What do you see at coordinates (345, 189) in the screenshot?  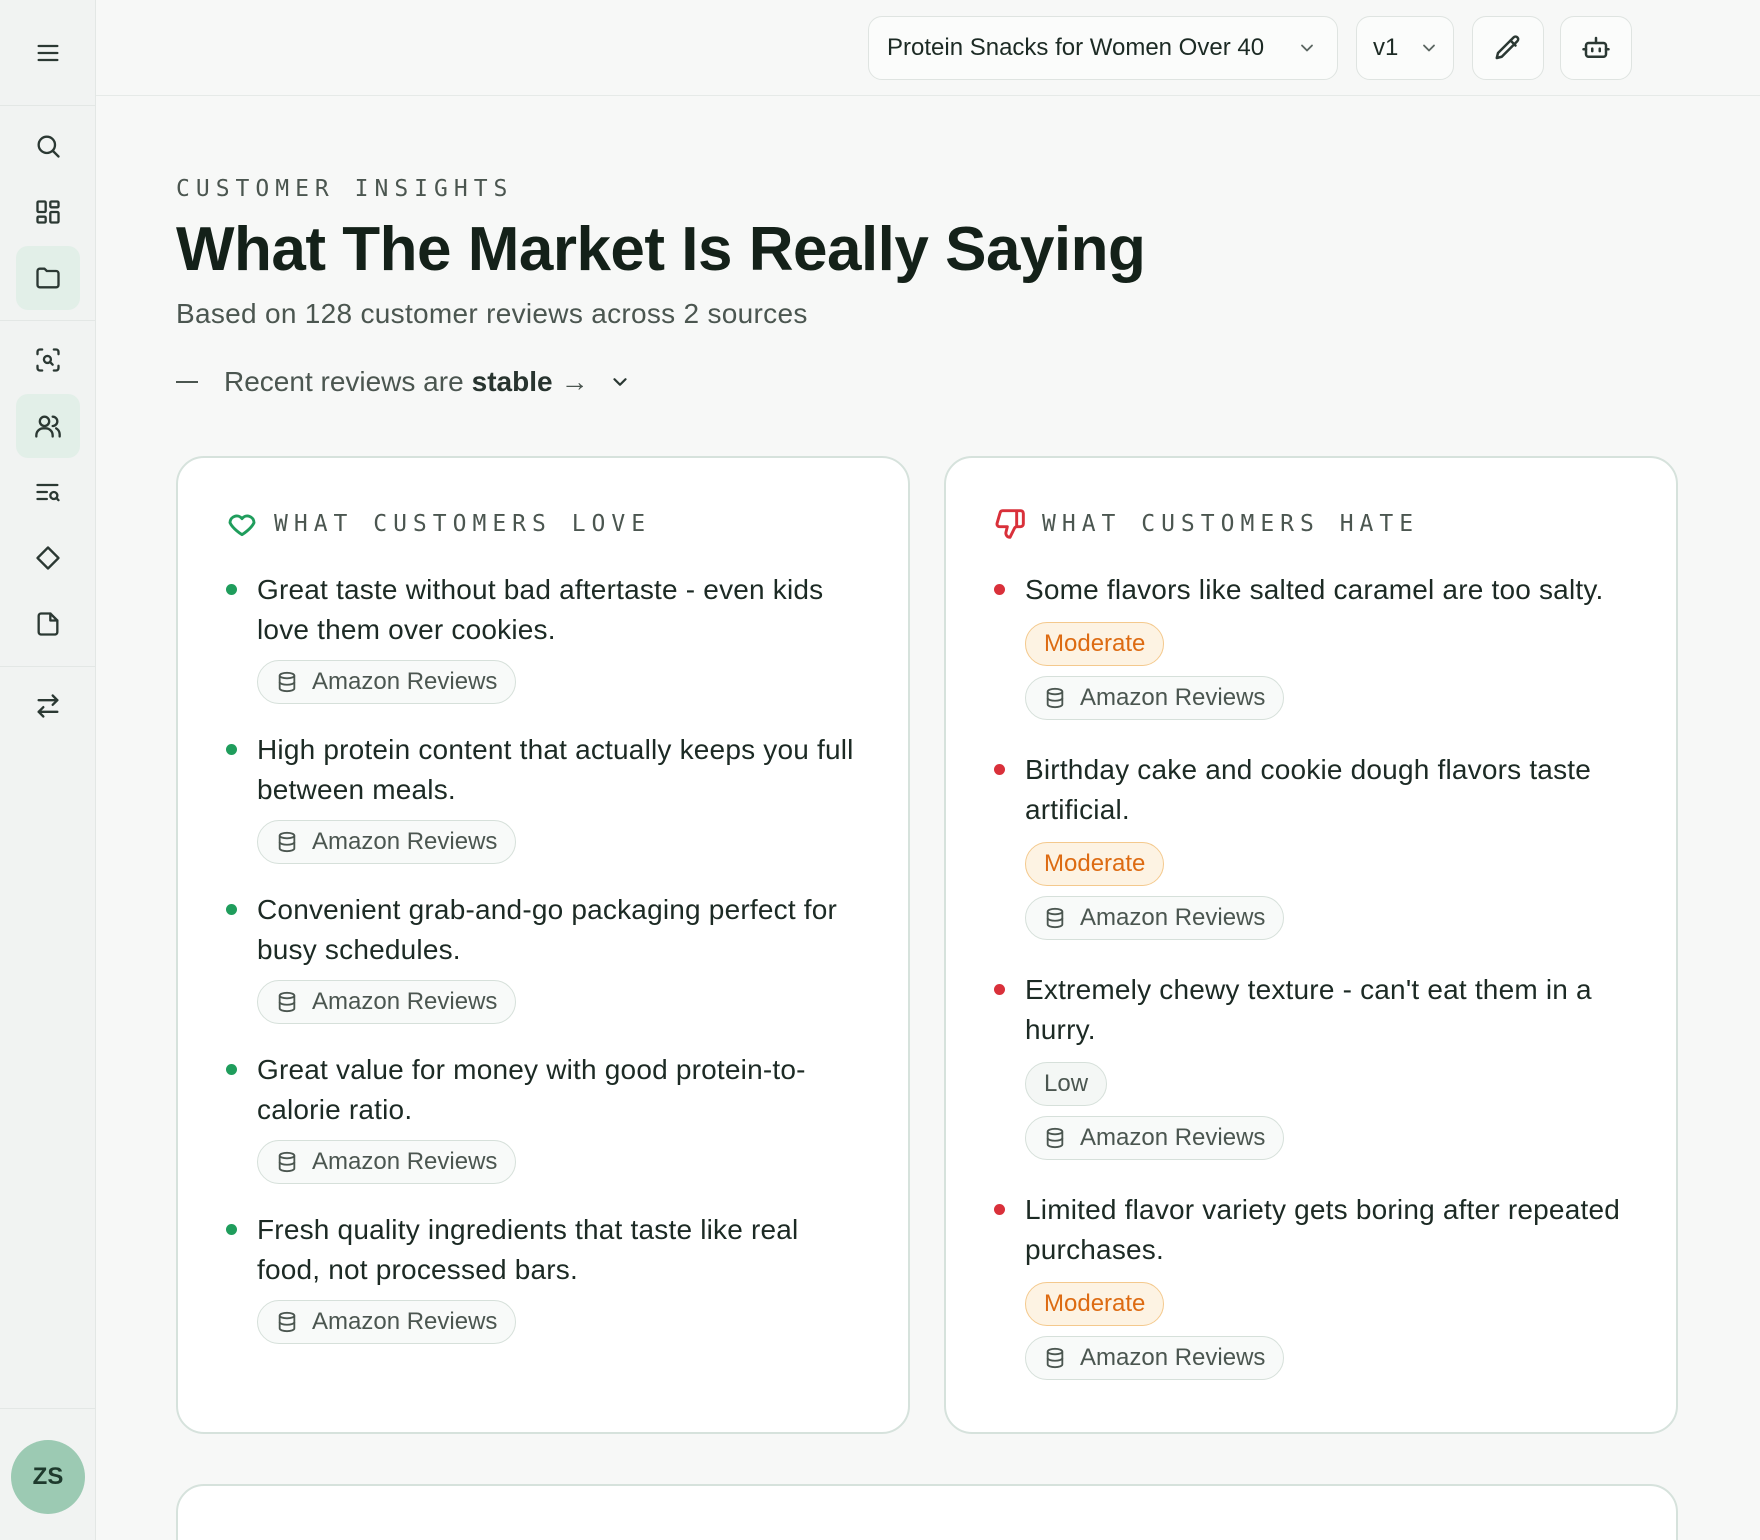 I see `page-eyebrow: CUSTOMER INSIGHTS` at bounding box center [345, 189].